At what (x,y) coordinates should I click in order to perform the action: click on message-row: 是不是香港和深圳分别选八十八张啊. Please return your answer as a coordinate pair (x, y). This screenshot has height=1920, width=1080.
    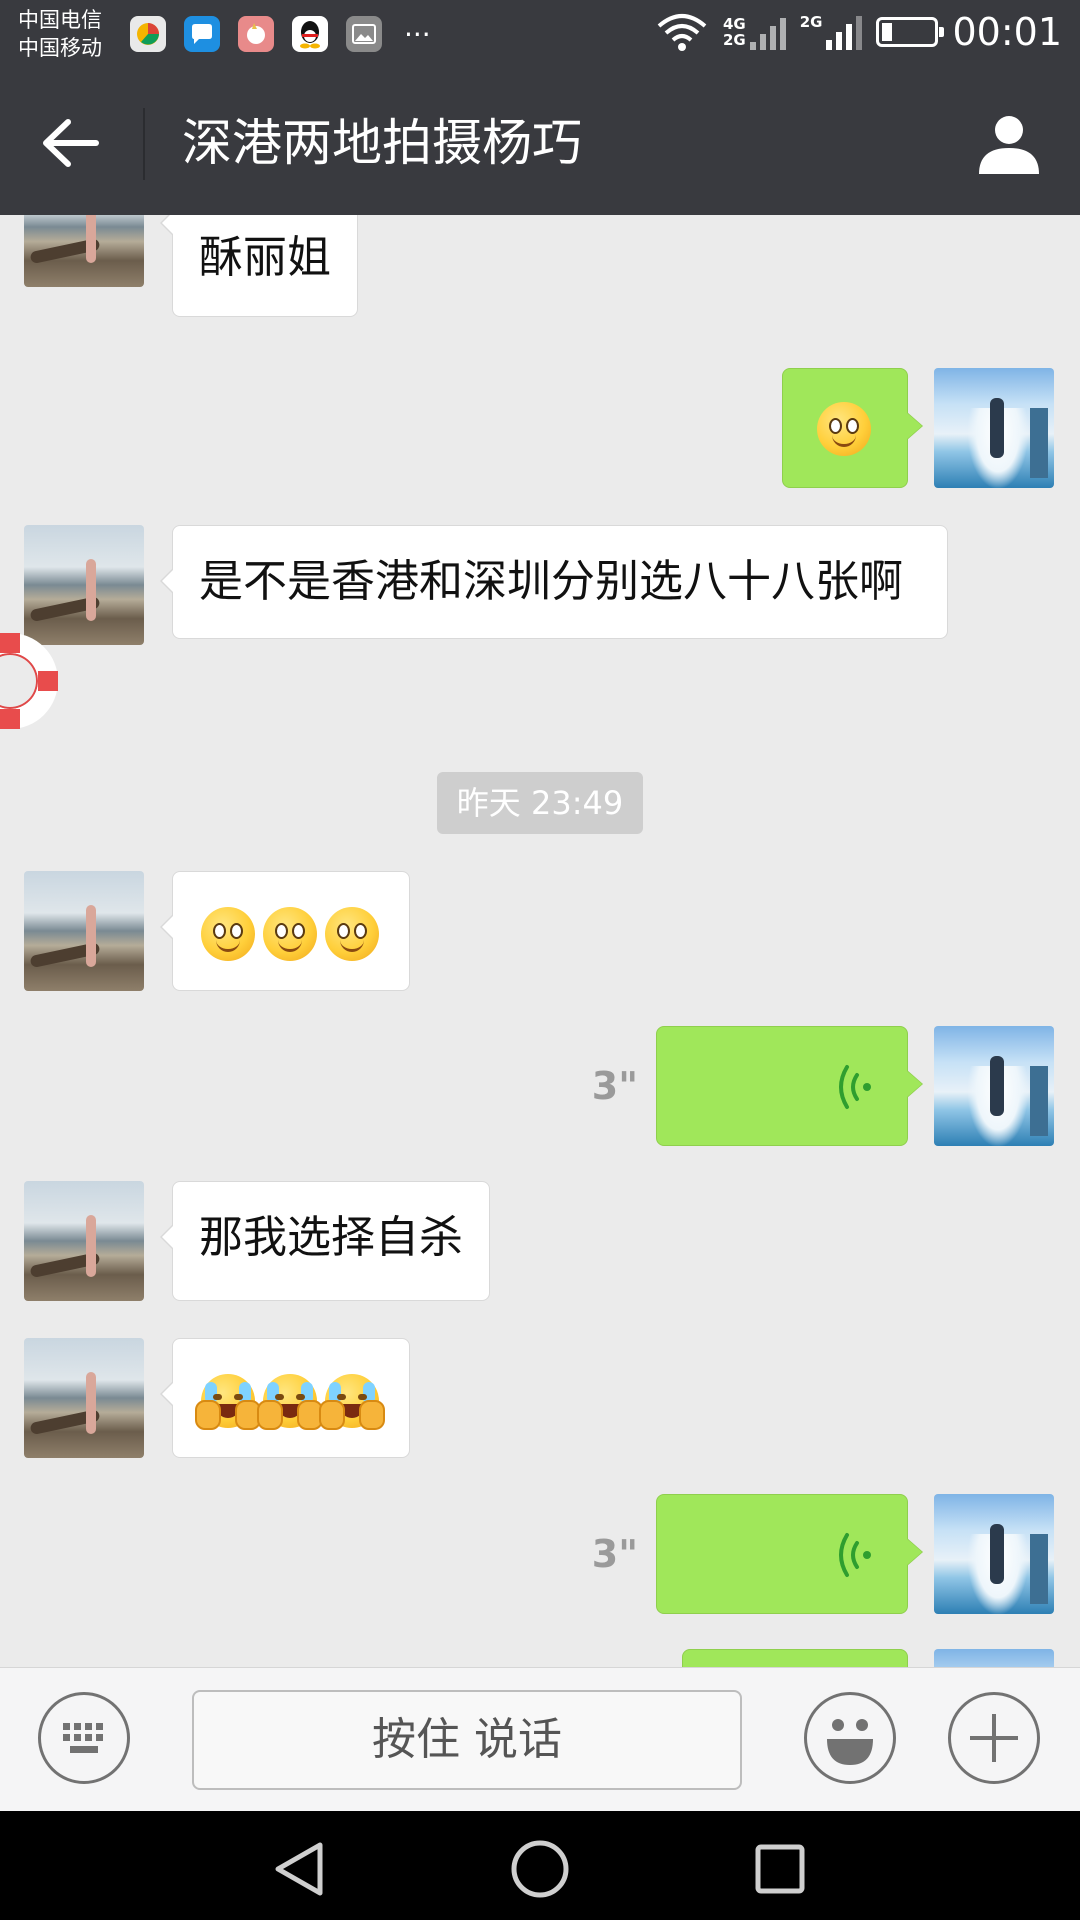
    Looking at the image, I should click on (540, 613).